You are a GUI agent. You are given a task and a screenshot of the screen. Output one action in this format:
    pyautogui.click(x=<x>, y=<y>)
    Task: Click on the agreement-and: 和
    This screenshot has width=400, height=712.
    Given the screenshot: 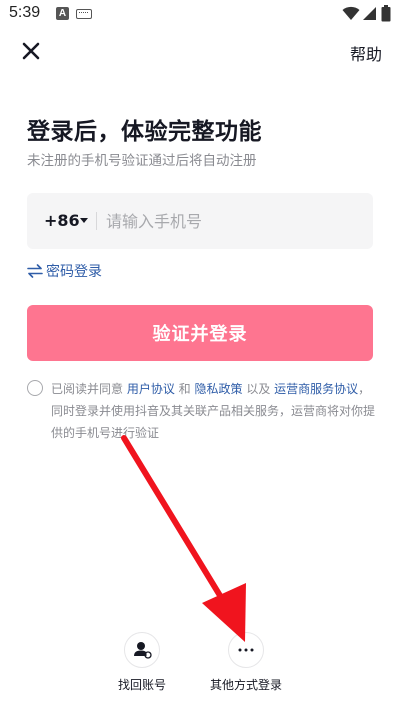 What is the action you would take?
    pyautogui.click(x=184, y=389)
    